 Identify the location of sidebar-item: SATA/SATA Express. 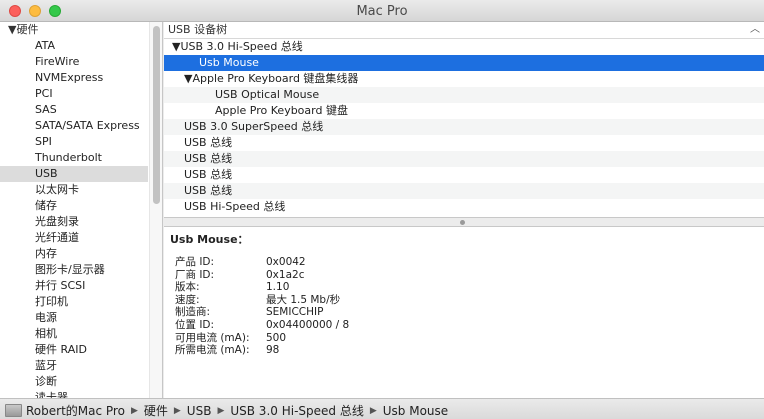
(74, 126).